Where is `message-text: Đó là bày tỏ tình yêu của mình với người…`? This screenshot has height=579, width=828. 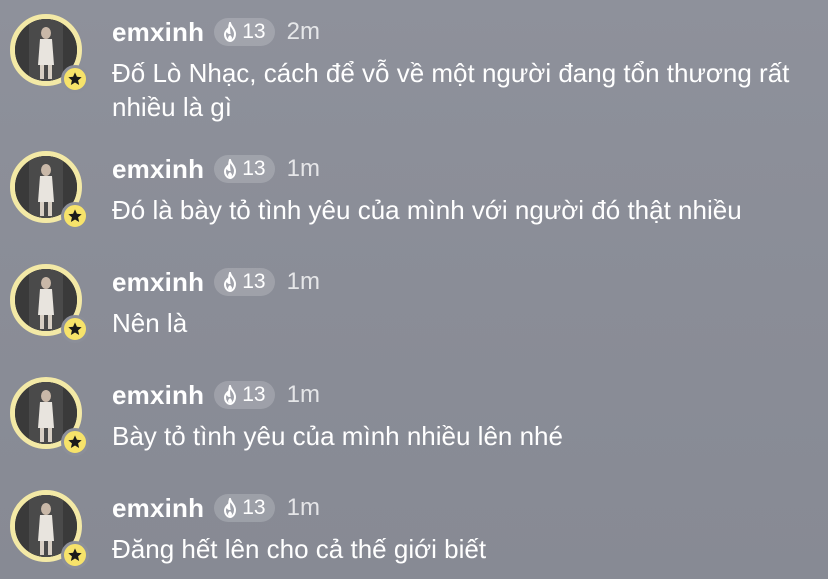 message-text: Đó là bày tỏ tình yêu của mình với người… is located at coordinates (427, 210).